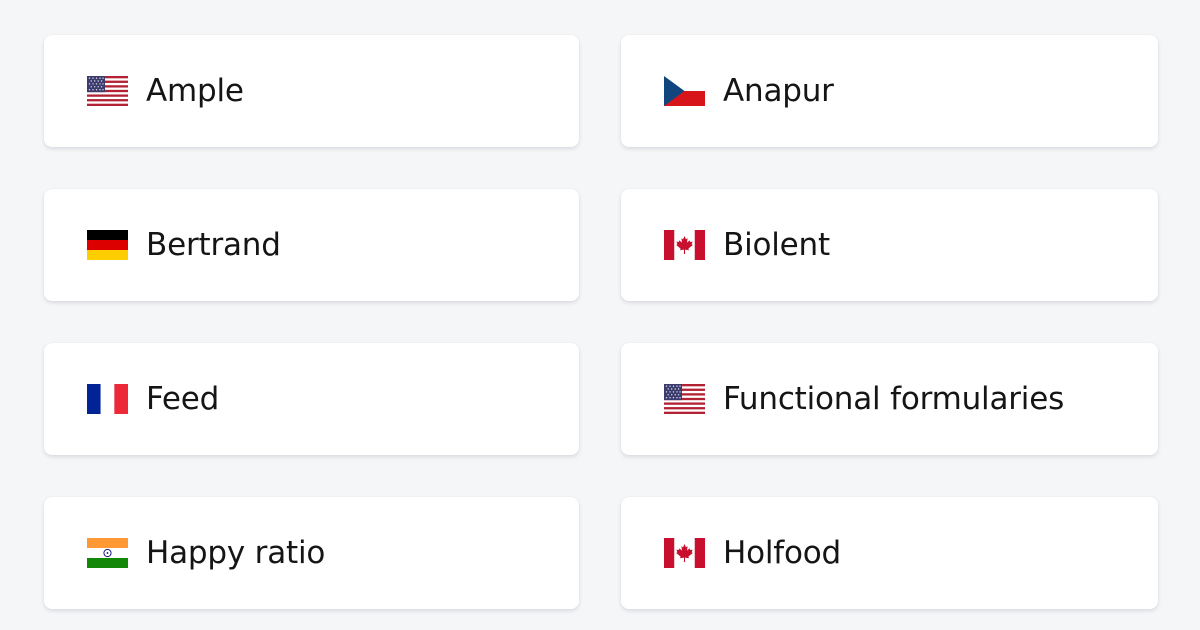 The width and height of the screenshot is (1200, 630). Describe the element at coordinates (889, 553) in the screenshot. I see `list-item: Holfood` at that location.